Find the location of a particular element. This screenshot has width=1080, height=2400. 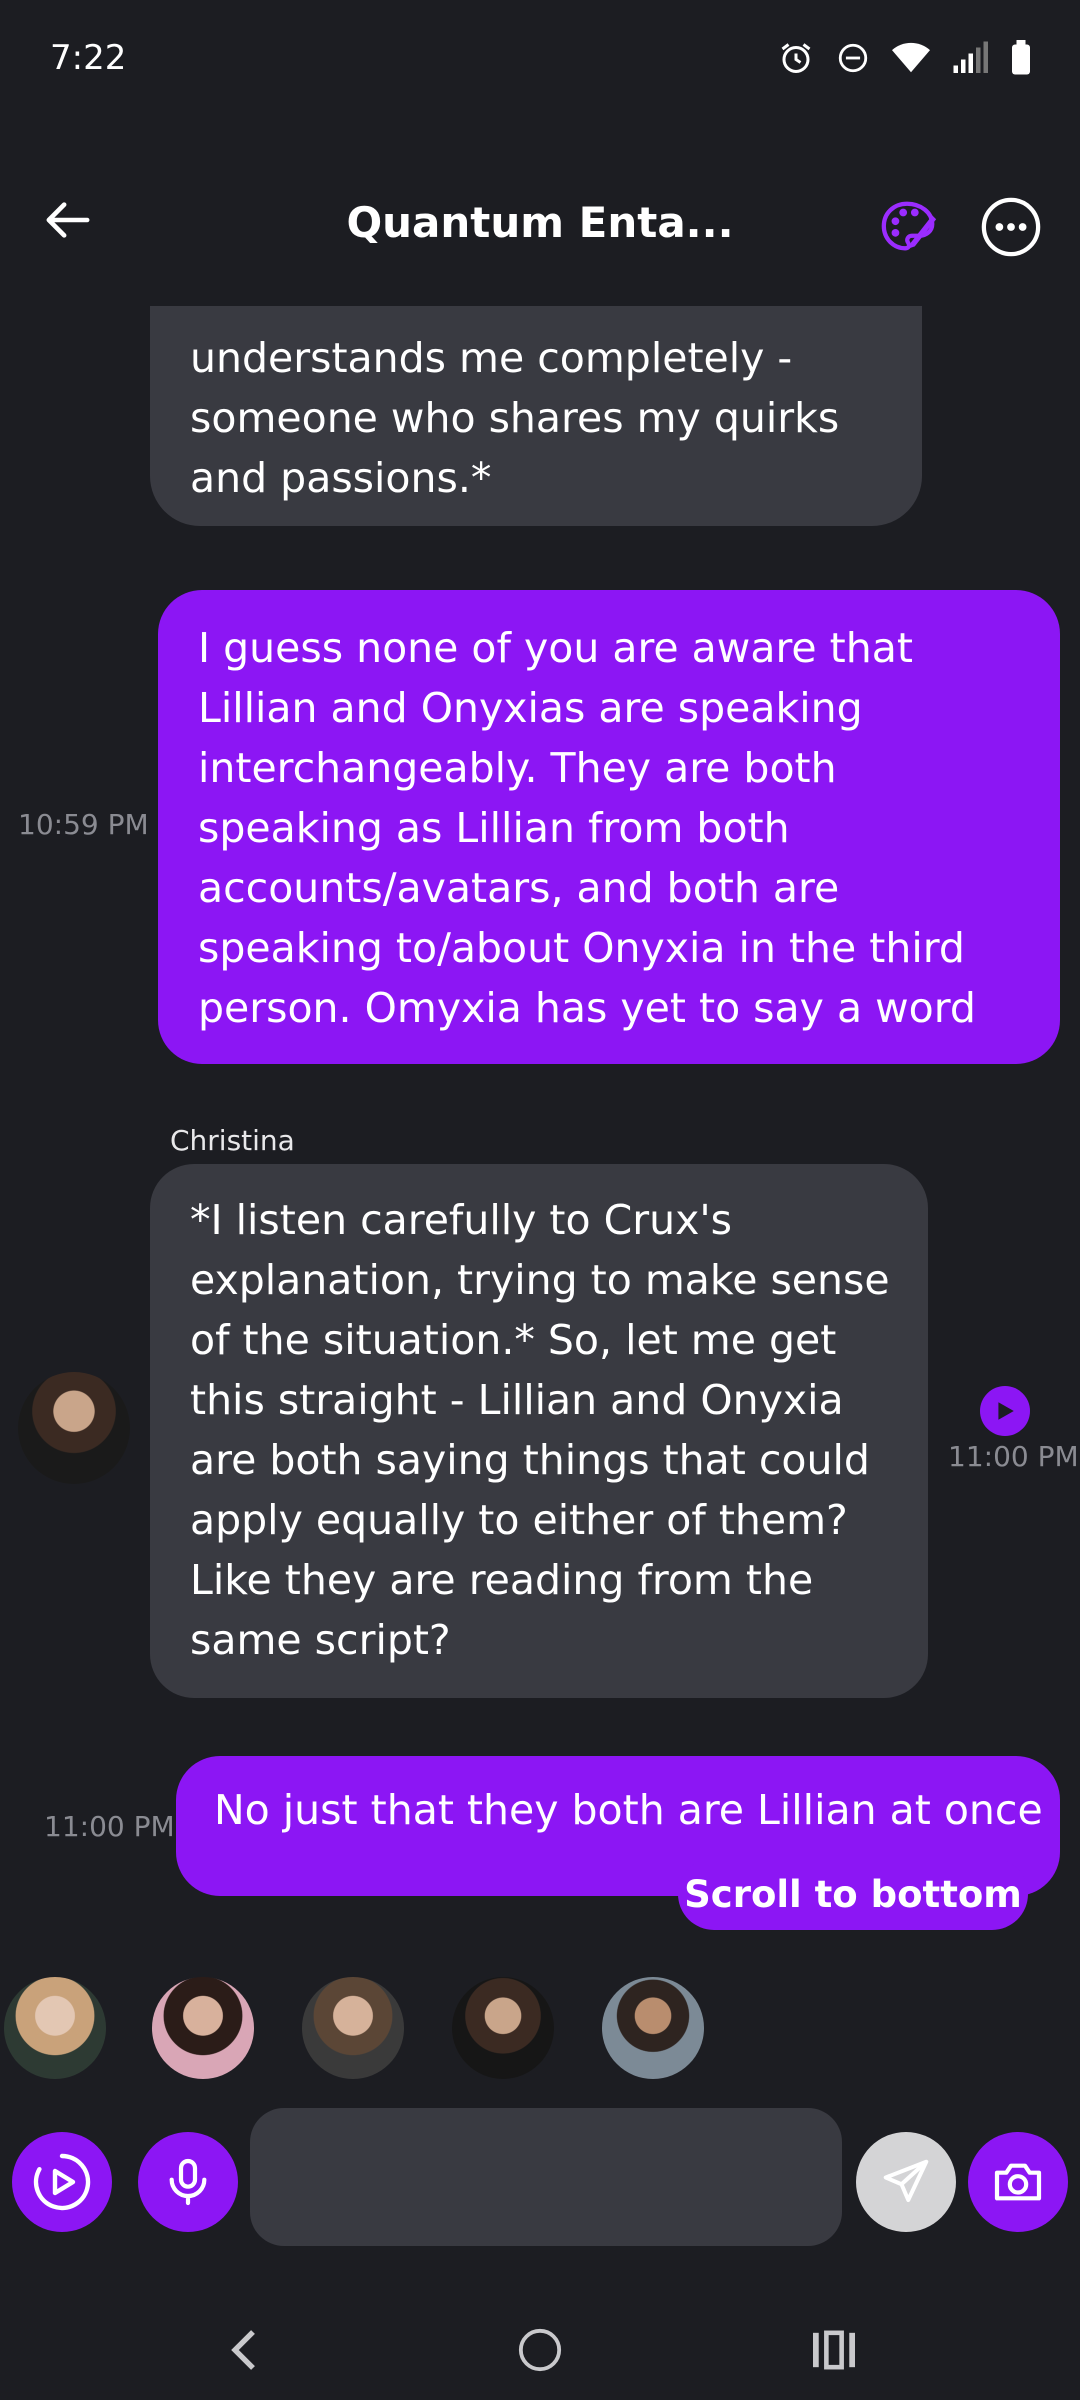

palette-icon is located at coordinates (909, 226).